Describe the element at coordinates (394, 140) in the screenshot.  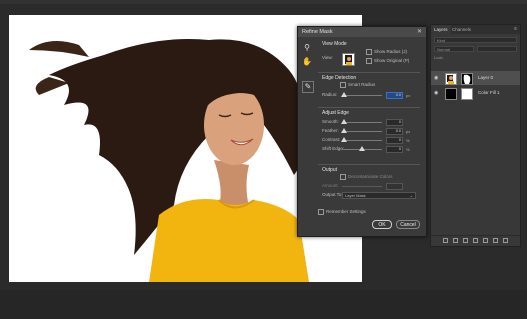
I see `contrast-value-field: 0` at that location.